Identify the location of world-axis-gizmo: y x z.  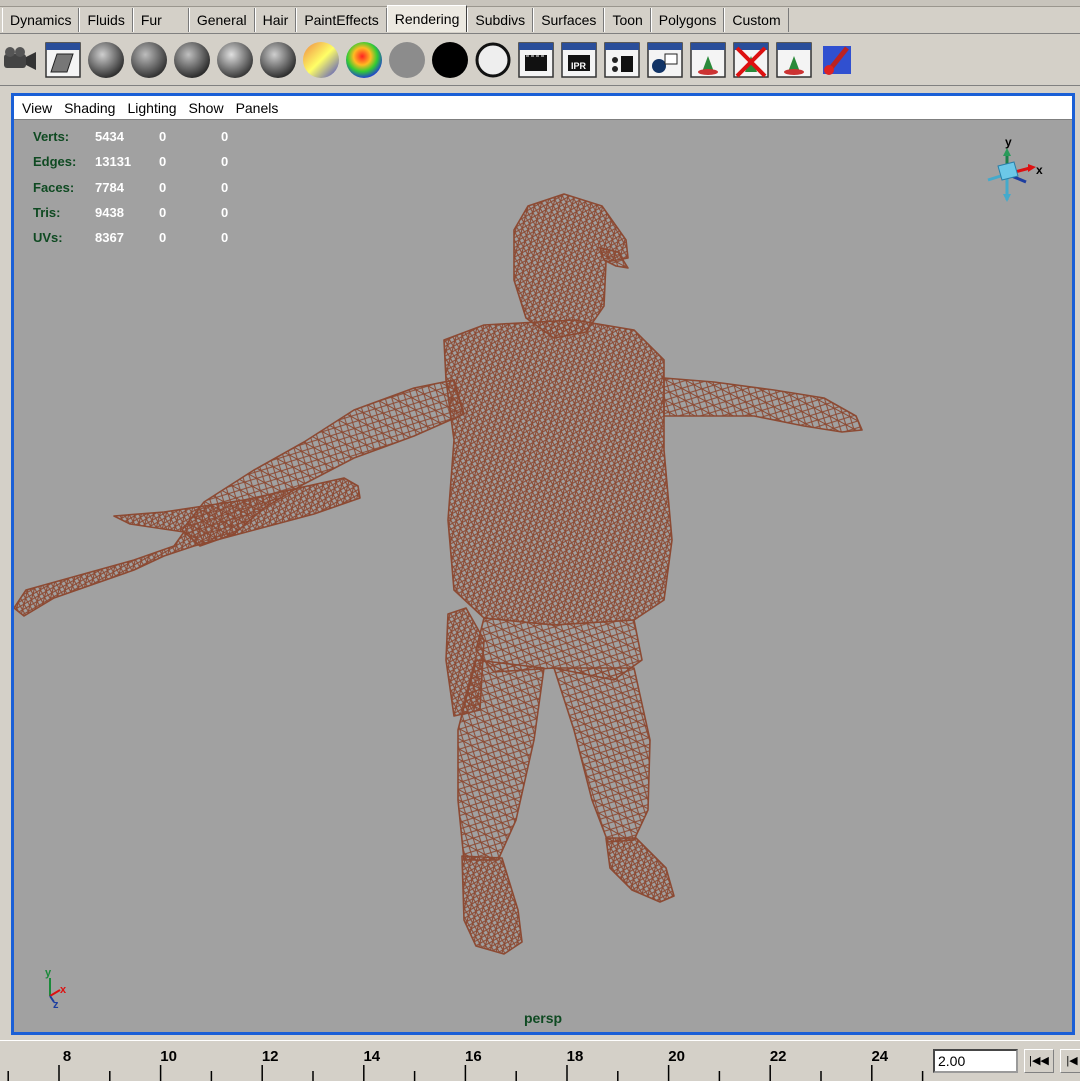
(56, 988).